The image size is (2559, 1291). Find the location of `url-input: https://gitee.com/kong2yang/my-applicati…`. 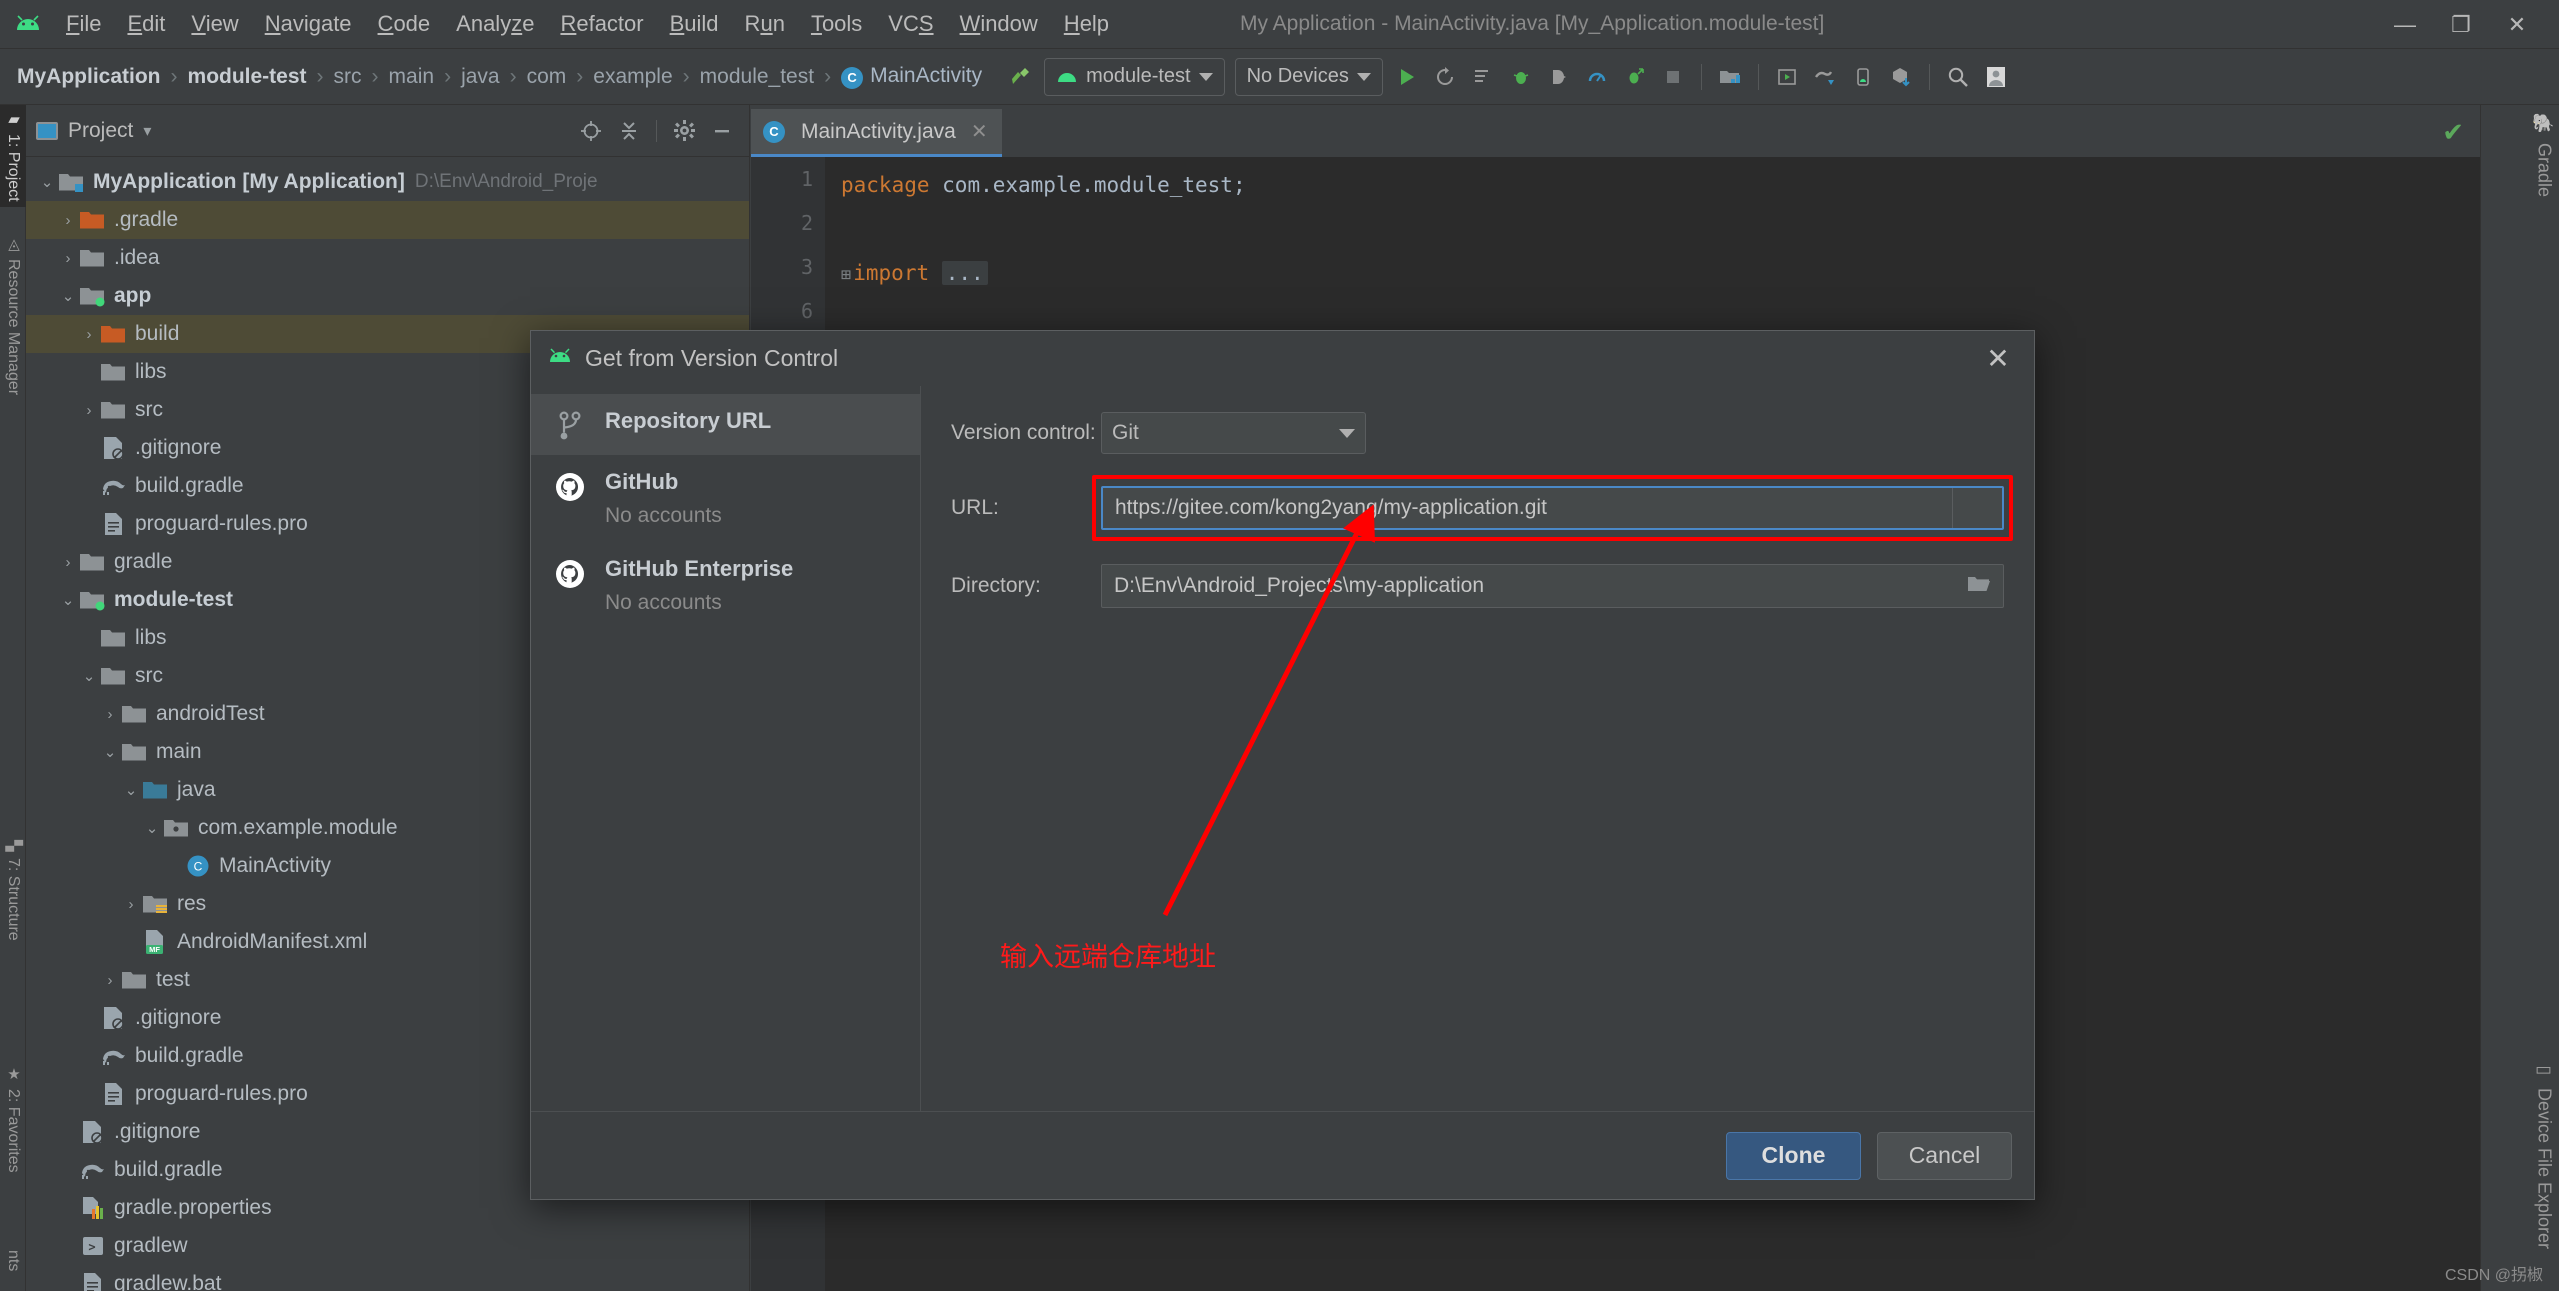

url-input: https://gitee.com/kong2yang/my-applicati… is located at coordinates (1552, 508).